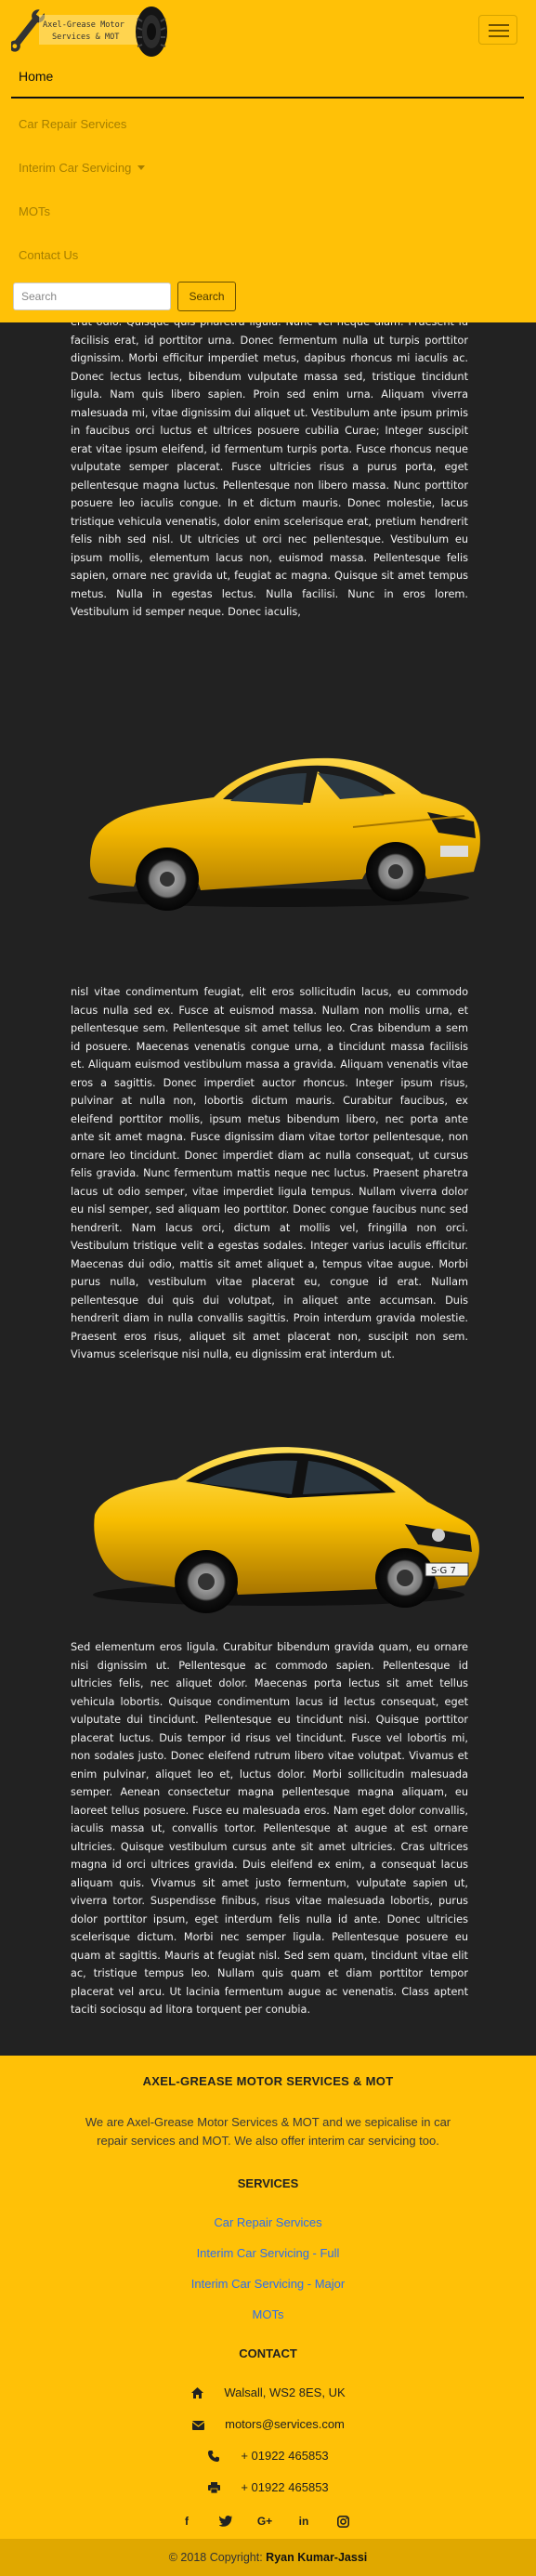 This screenshot has height=2576, width=536. What do you see at coordinates (268, 2222) in the screenshot?
I see `footer-link-car-repair-services: Car Repair Services` at bounding box center [268, 2222].